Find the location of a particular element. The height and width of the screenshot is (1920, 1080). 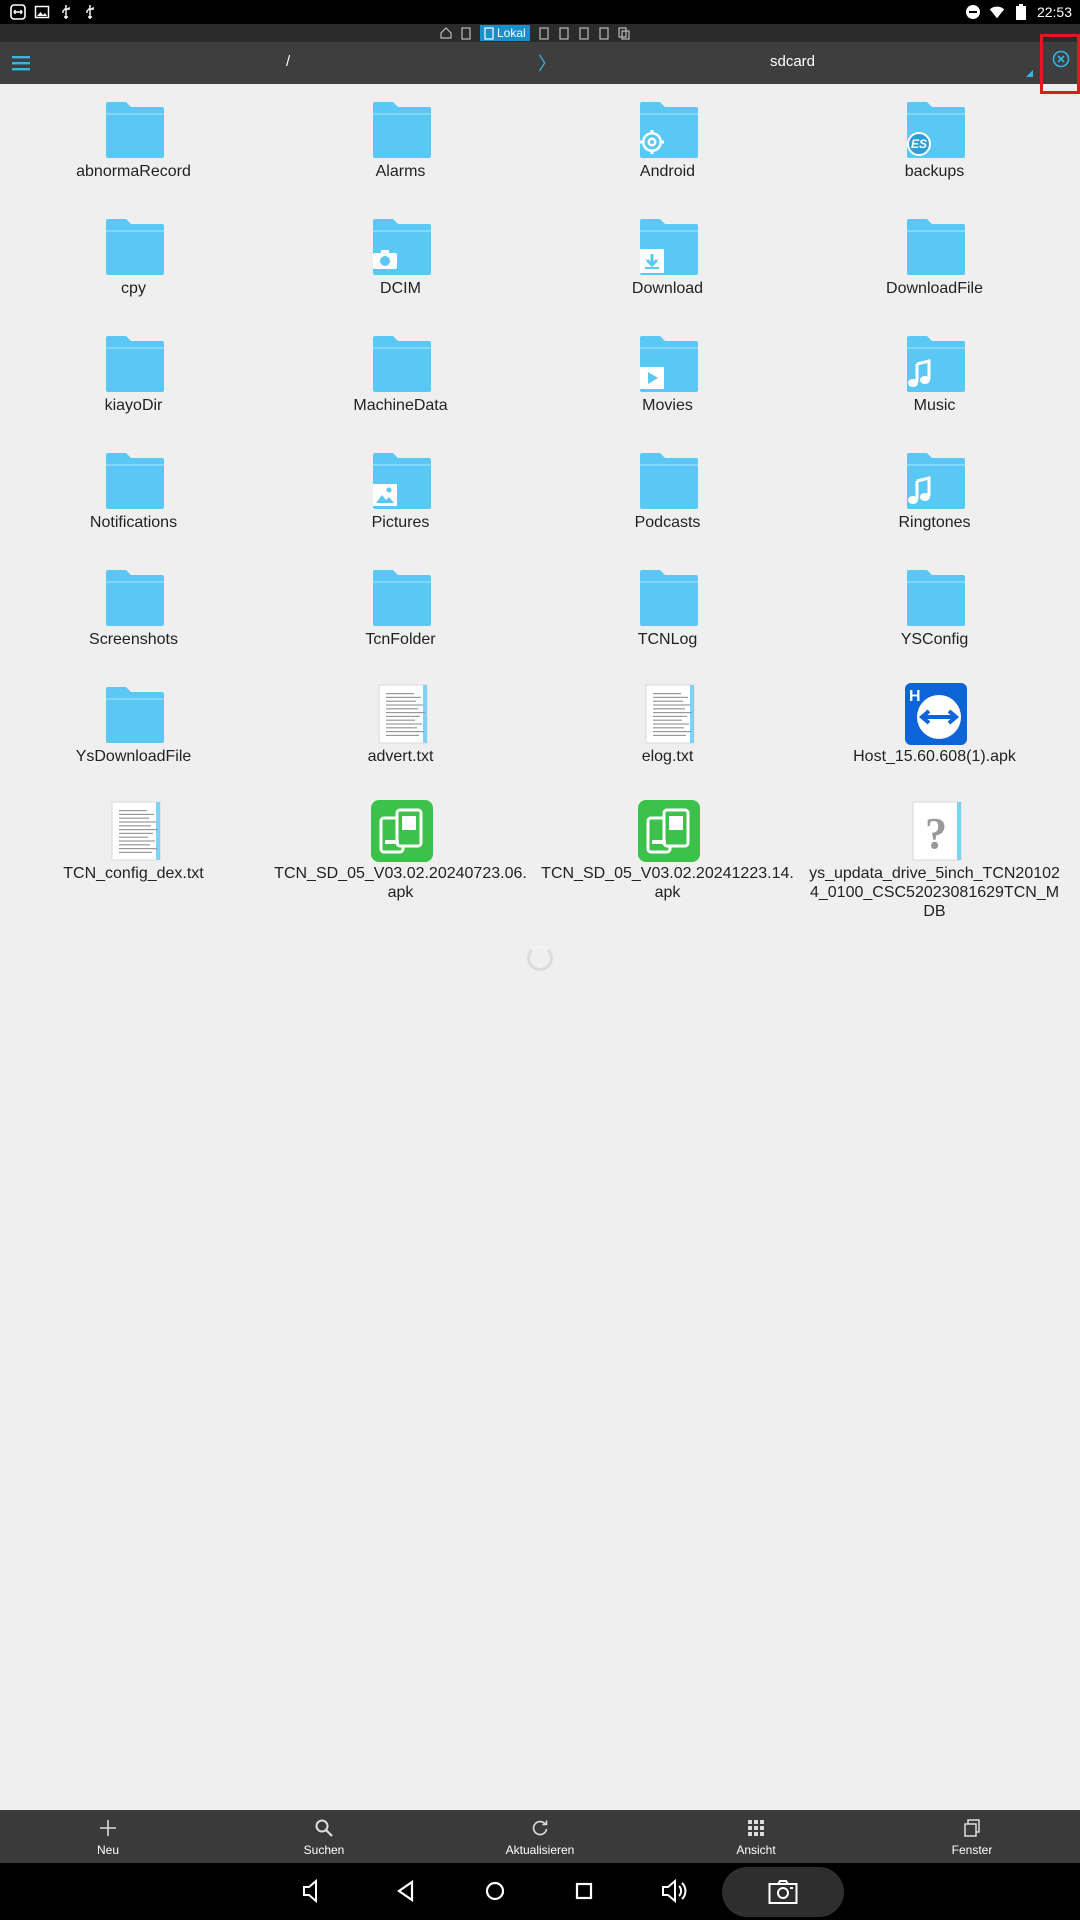

folder-camera-icon is located at coordinates (402, 246).